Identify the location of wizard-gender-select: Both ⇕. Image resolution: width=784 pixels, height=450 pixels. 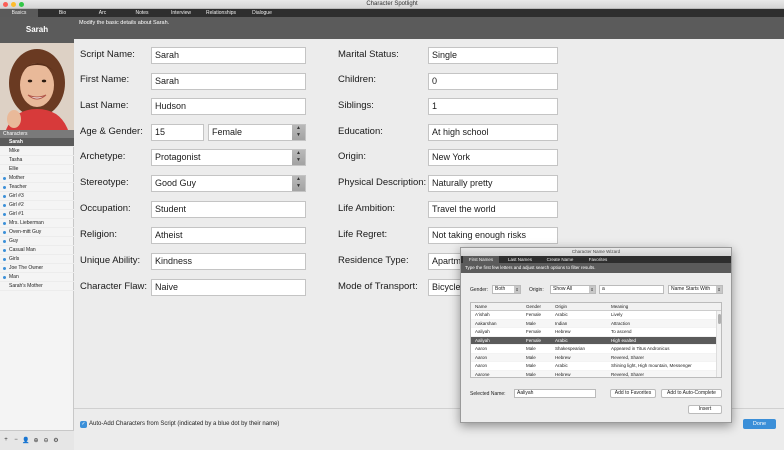
(506, 289).